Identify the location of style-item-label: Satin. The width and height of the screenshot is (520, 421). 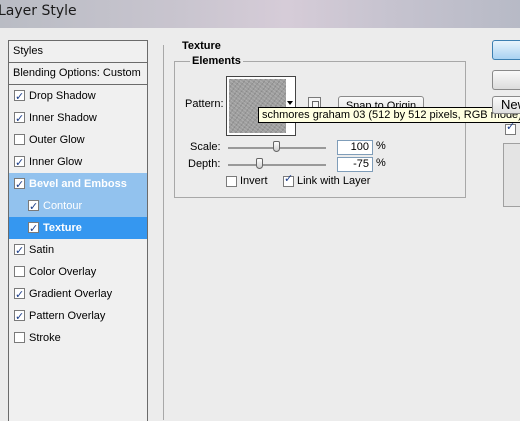
(42, 250).